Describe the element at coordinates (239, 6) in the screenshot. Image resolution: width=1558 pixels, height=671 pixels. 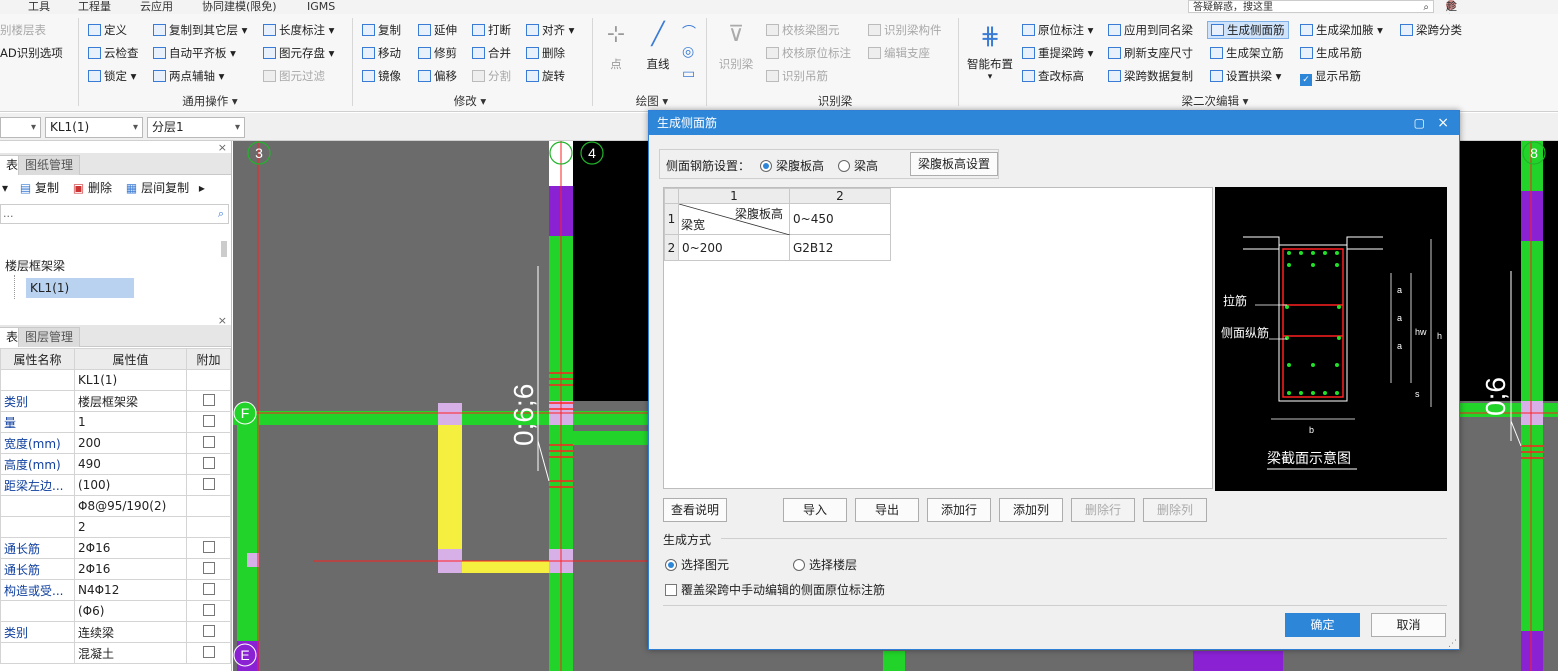
I see `menu-collab: 协同建模(限免)` at that location.